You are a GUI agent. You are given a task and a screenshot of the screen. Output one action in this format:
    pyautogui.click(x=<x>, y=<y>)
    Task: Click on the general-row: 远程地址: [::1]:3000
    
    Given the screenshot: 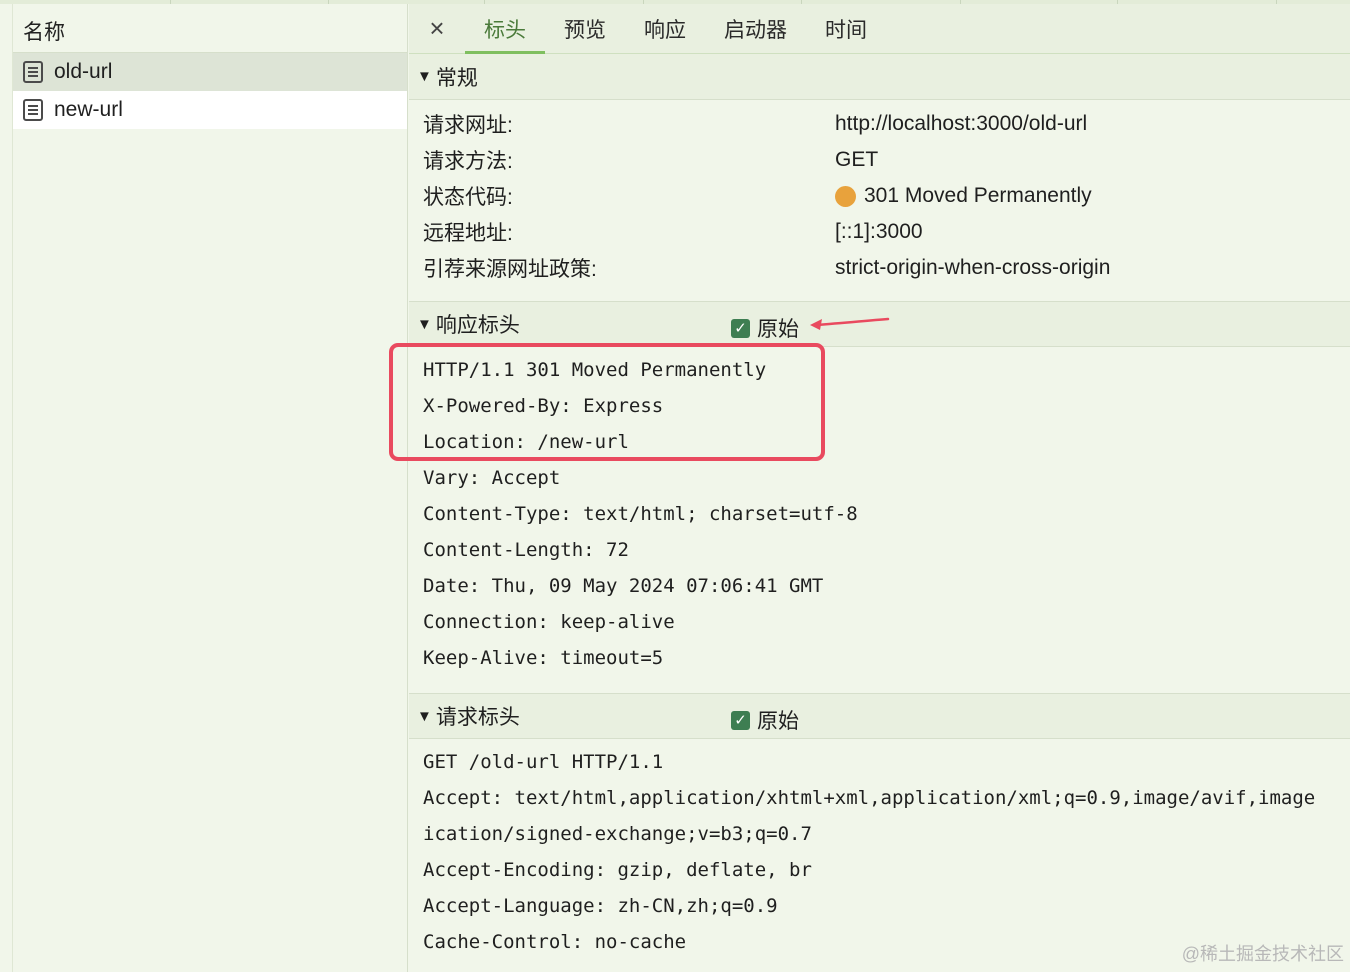 What is the action you would take?
    pyautogui.click(x=886, y=232)
    